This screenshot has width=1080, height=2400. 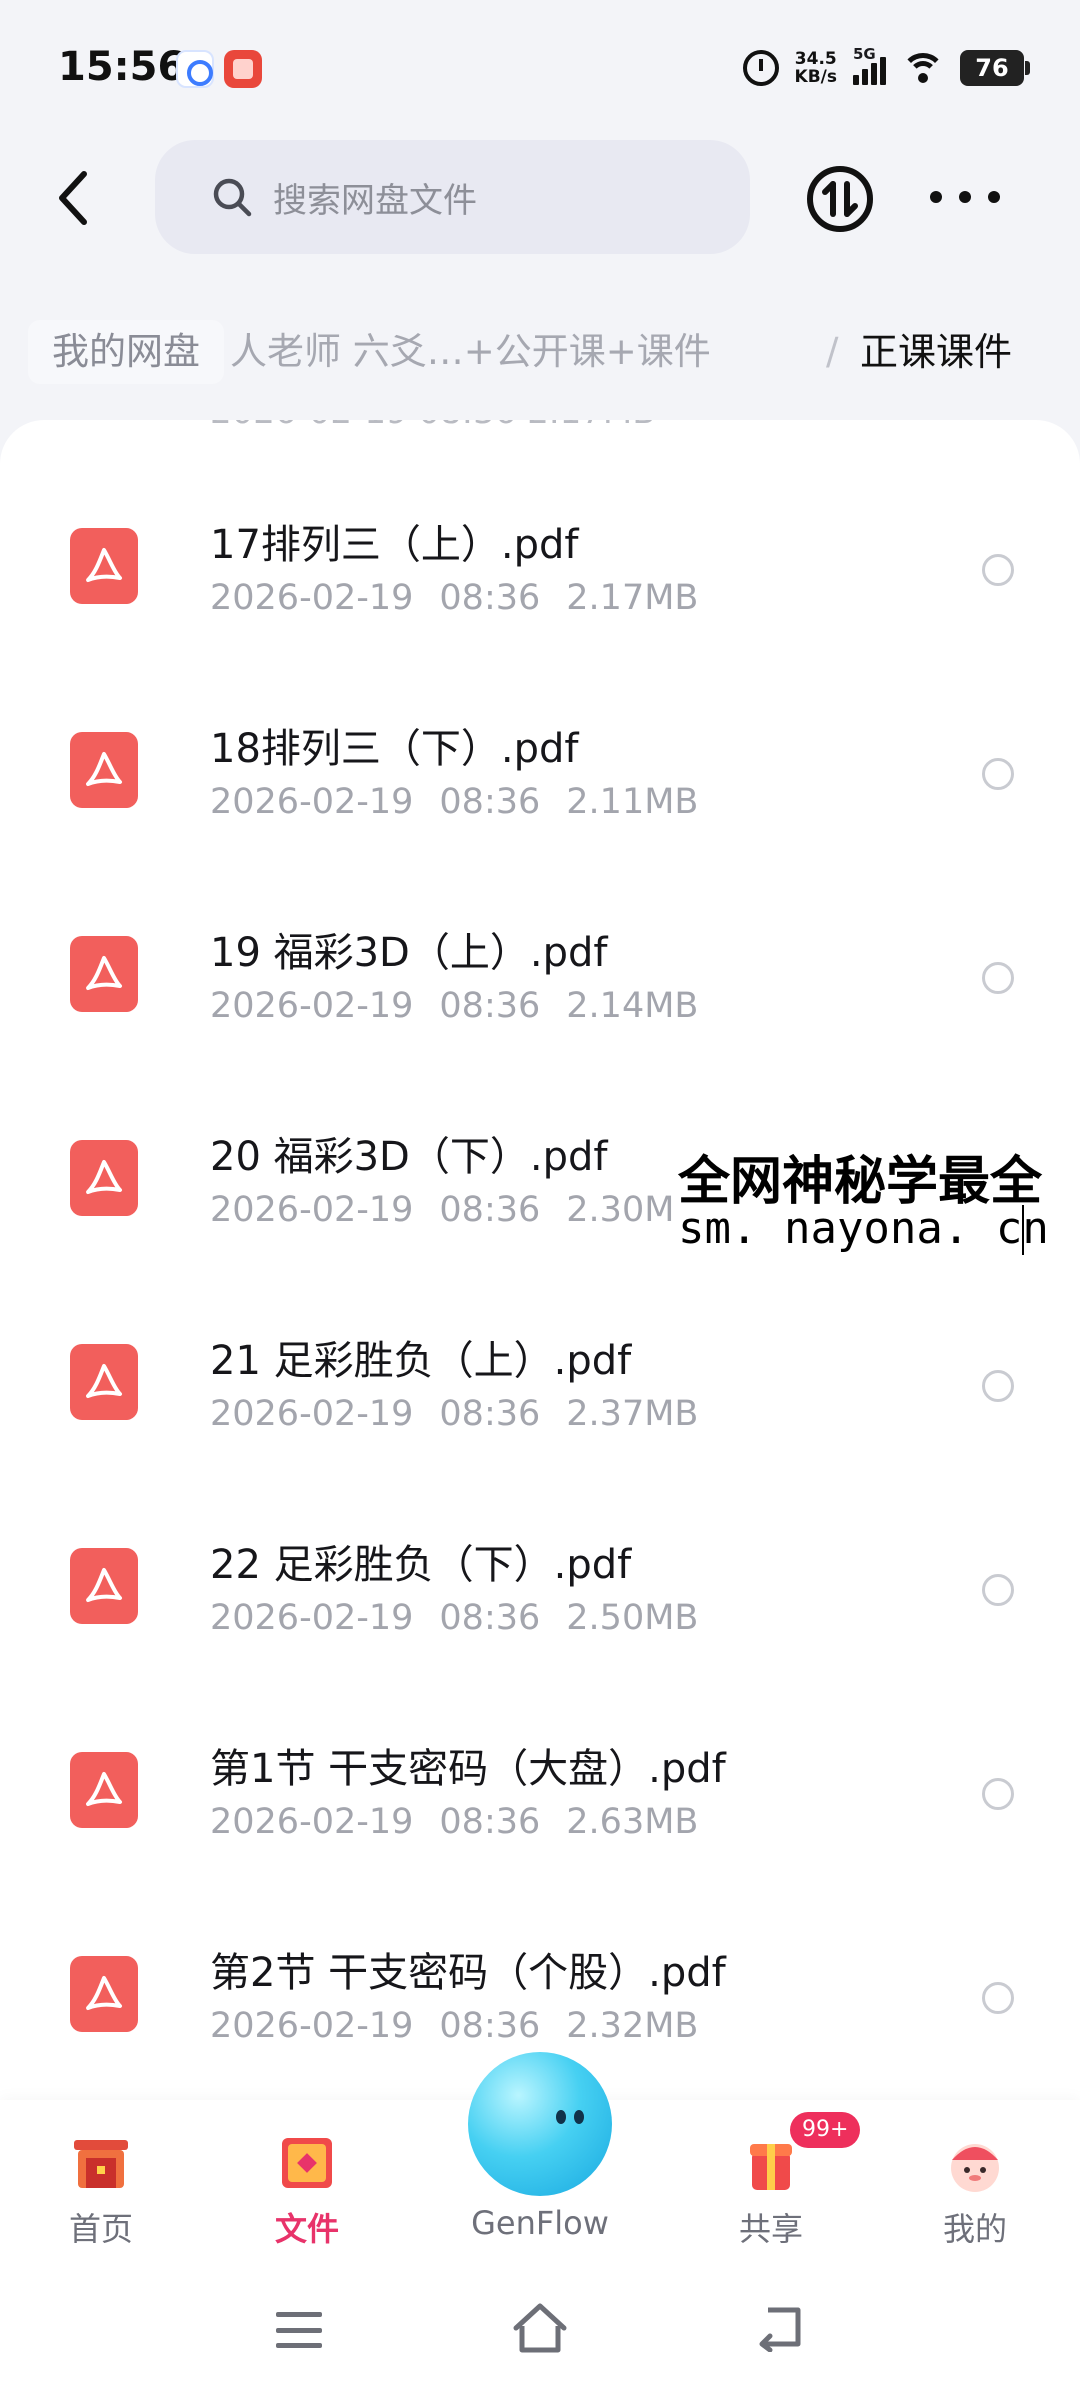 I want to click on system-back-icon, so click(x=780, y=2327).